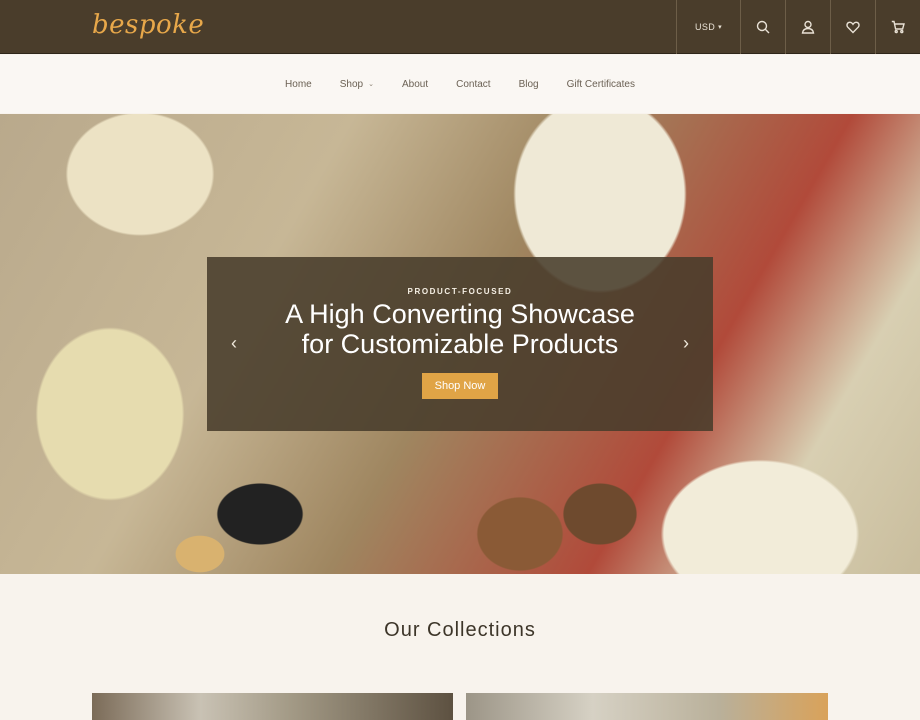 The image size is (920, 720). I want to click on nav-item-label: Contact, so click(473, 84).